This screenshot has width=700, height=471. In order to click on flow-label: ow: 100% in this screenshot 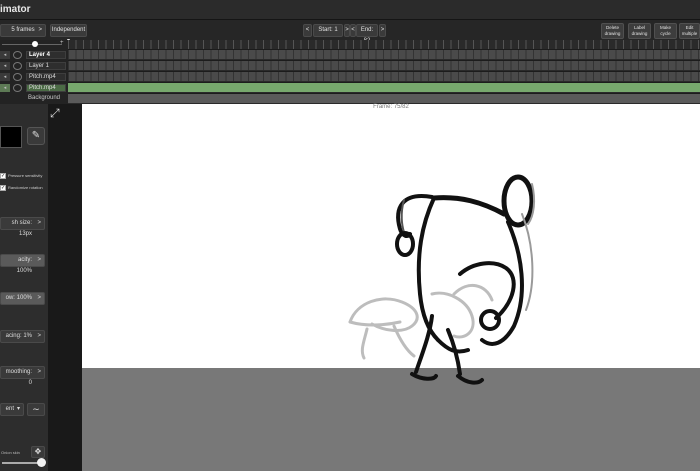, I will do `click(18, 298)`.